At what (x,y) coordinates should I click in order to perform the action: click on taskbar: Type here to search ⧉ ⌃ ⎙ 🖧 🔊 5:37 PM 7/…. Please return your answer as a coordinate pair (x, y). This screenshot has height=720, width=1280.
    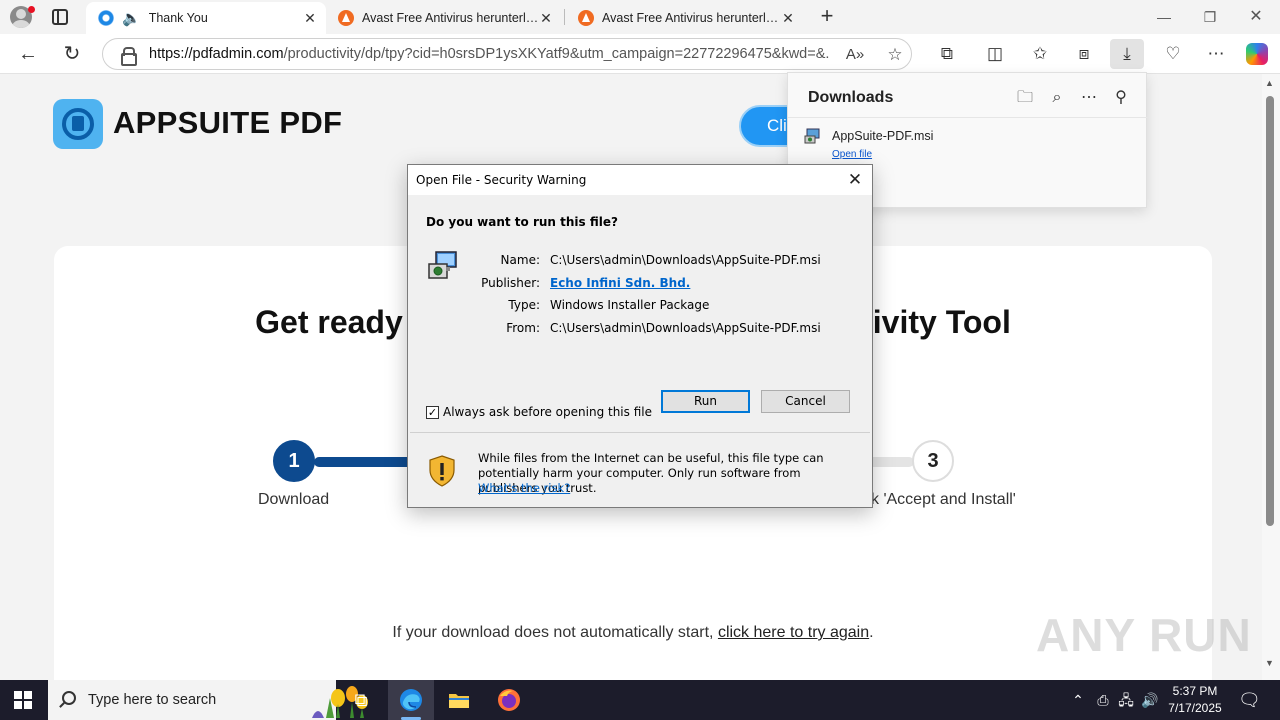
    Looking at the image, I should click on (640, 700).